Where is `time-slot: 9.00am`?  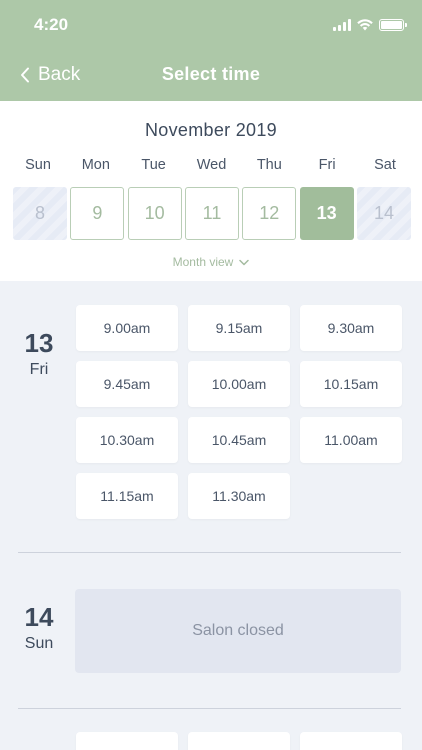 time-slot: 9.00am is located at coordinates (127, 328).